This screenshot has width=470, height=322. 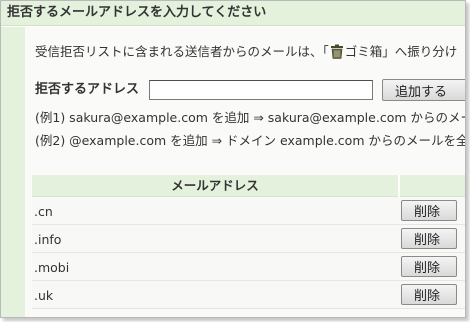 What do you see at coordinates (248, 267) in the screenshot?
I see `table-row: .mobi 削除` at bounding box center [248, 267].